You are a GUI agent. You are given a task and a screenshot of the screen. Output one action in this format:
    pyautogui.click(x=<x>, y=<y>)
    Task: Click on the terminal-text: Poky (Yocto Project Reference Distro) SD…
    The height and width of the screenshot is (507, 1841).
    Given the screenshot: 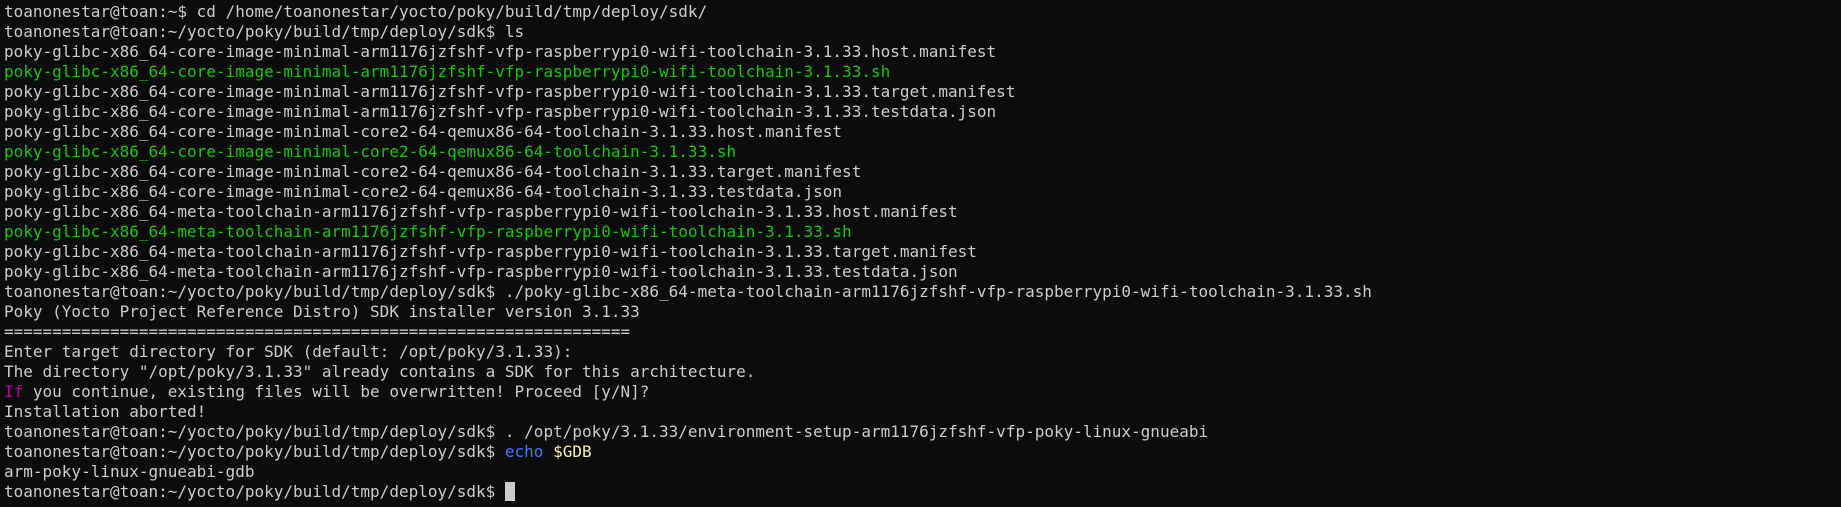 What is the action you would take?
    pyautogui.click(x=322, y=311)
    